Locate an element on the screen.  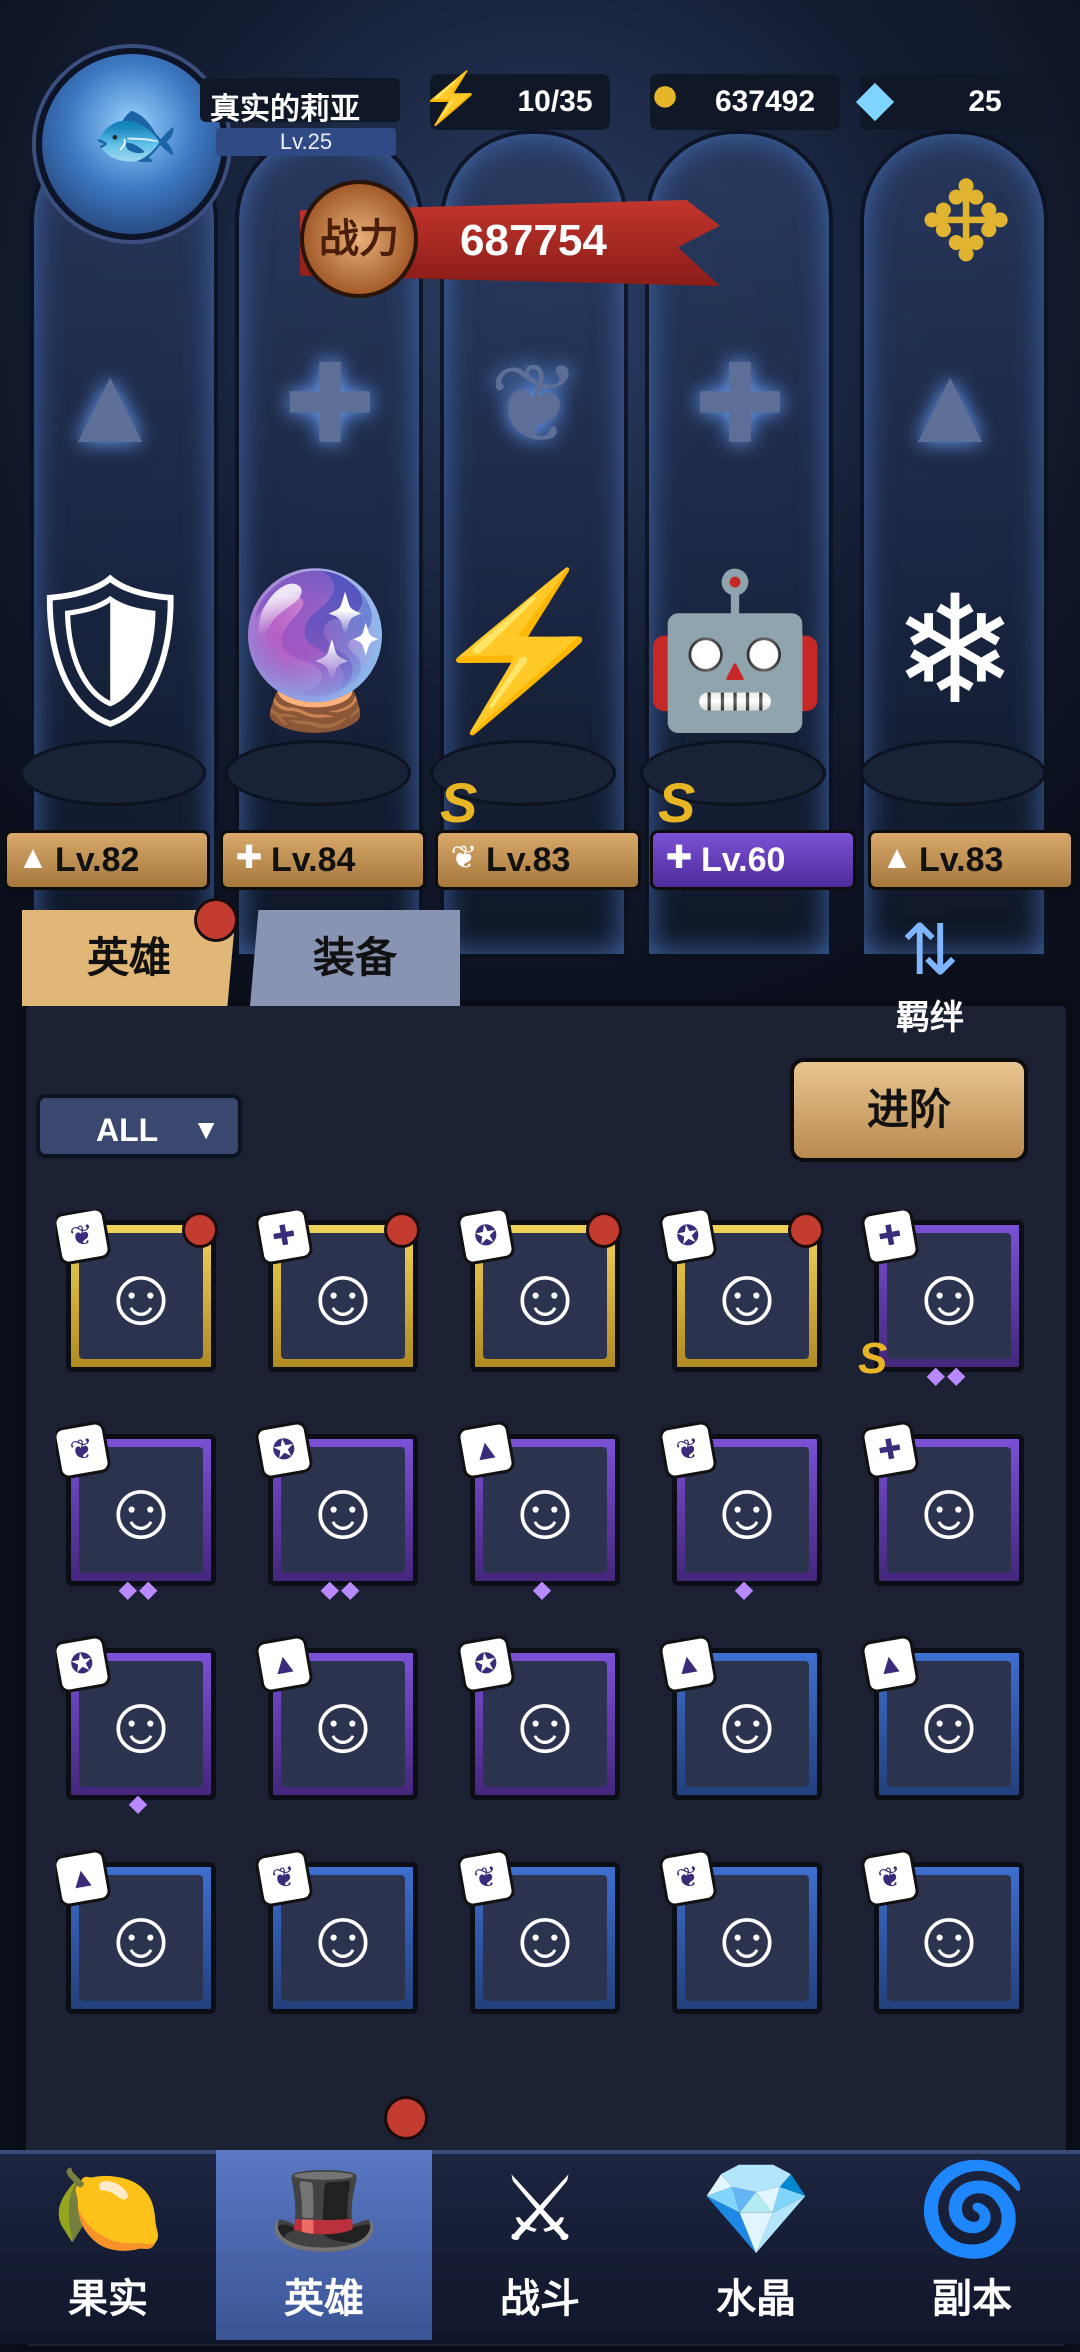
nav-crystal: 💎 水晶 is located at coordinates (756, 2245).